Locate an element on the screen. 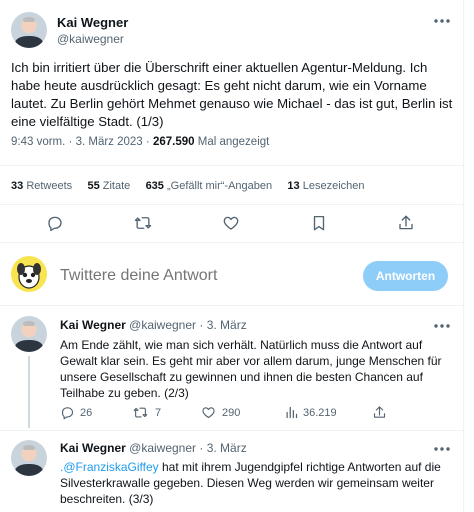 The width and height of the screenshot is (474, 512). views-count: 267.590 is located at coordinates (173, 142).